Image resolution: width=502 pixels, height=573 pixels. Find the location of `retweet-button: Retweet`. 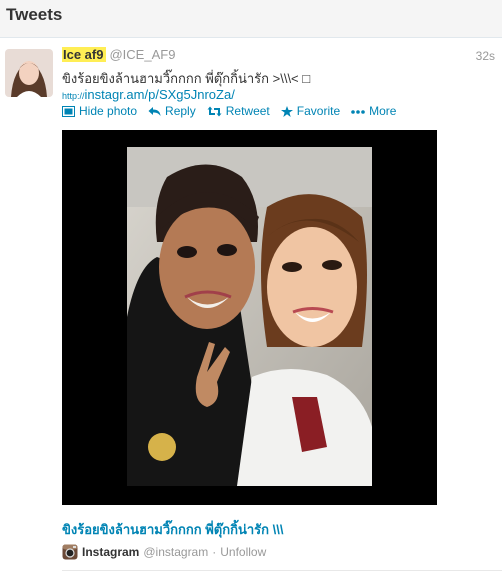

retweet-button: Retweet is located at coordinates (238, 111).